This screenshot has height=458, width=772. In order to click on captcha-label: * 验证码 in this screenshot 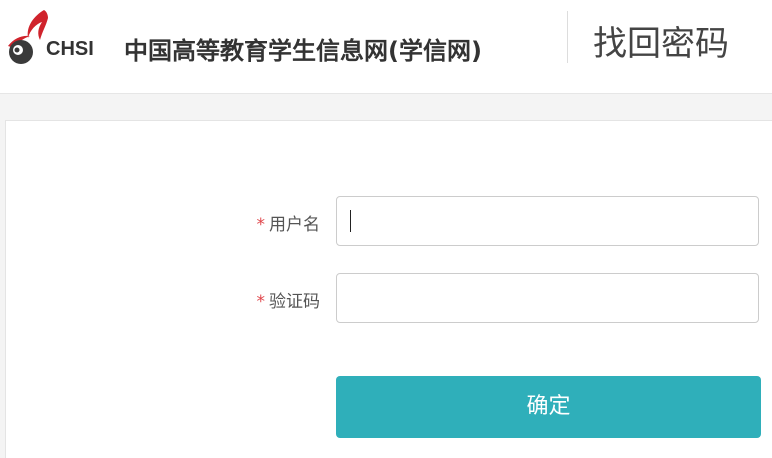, I will do `click(289, 299)`.